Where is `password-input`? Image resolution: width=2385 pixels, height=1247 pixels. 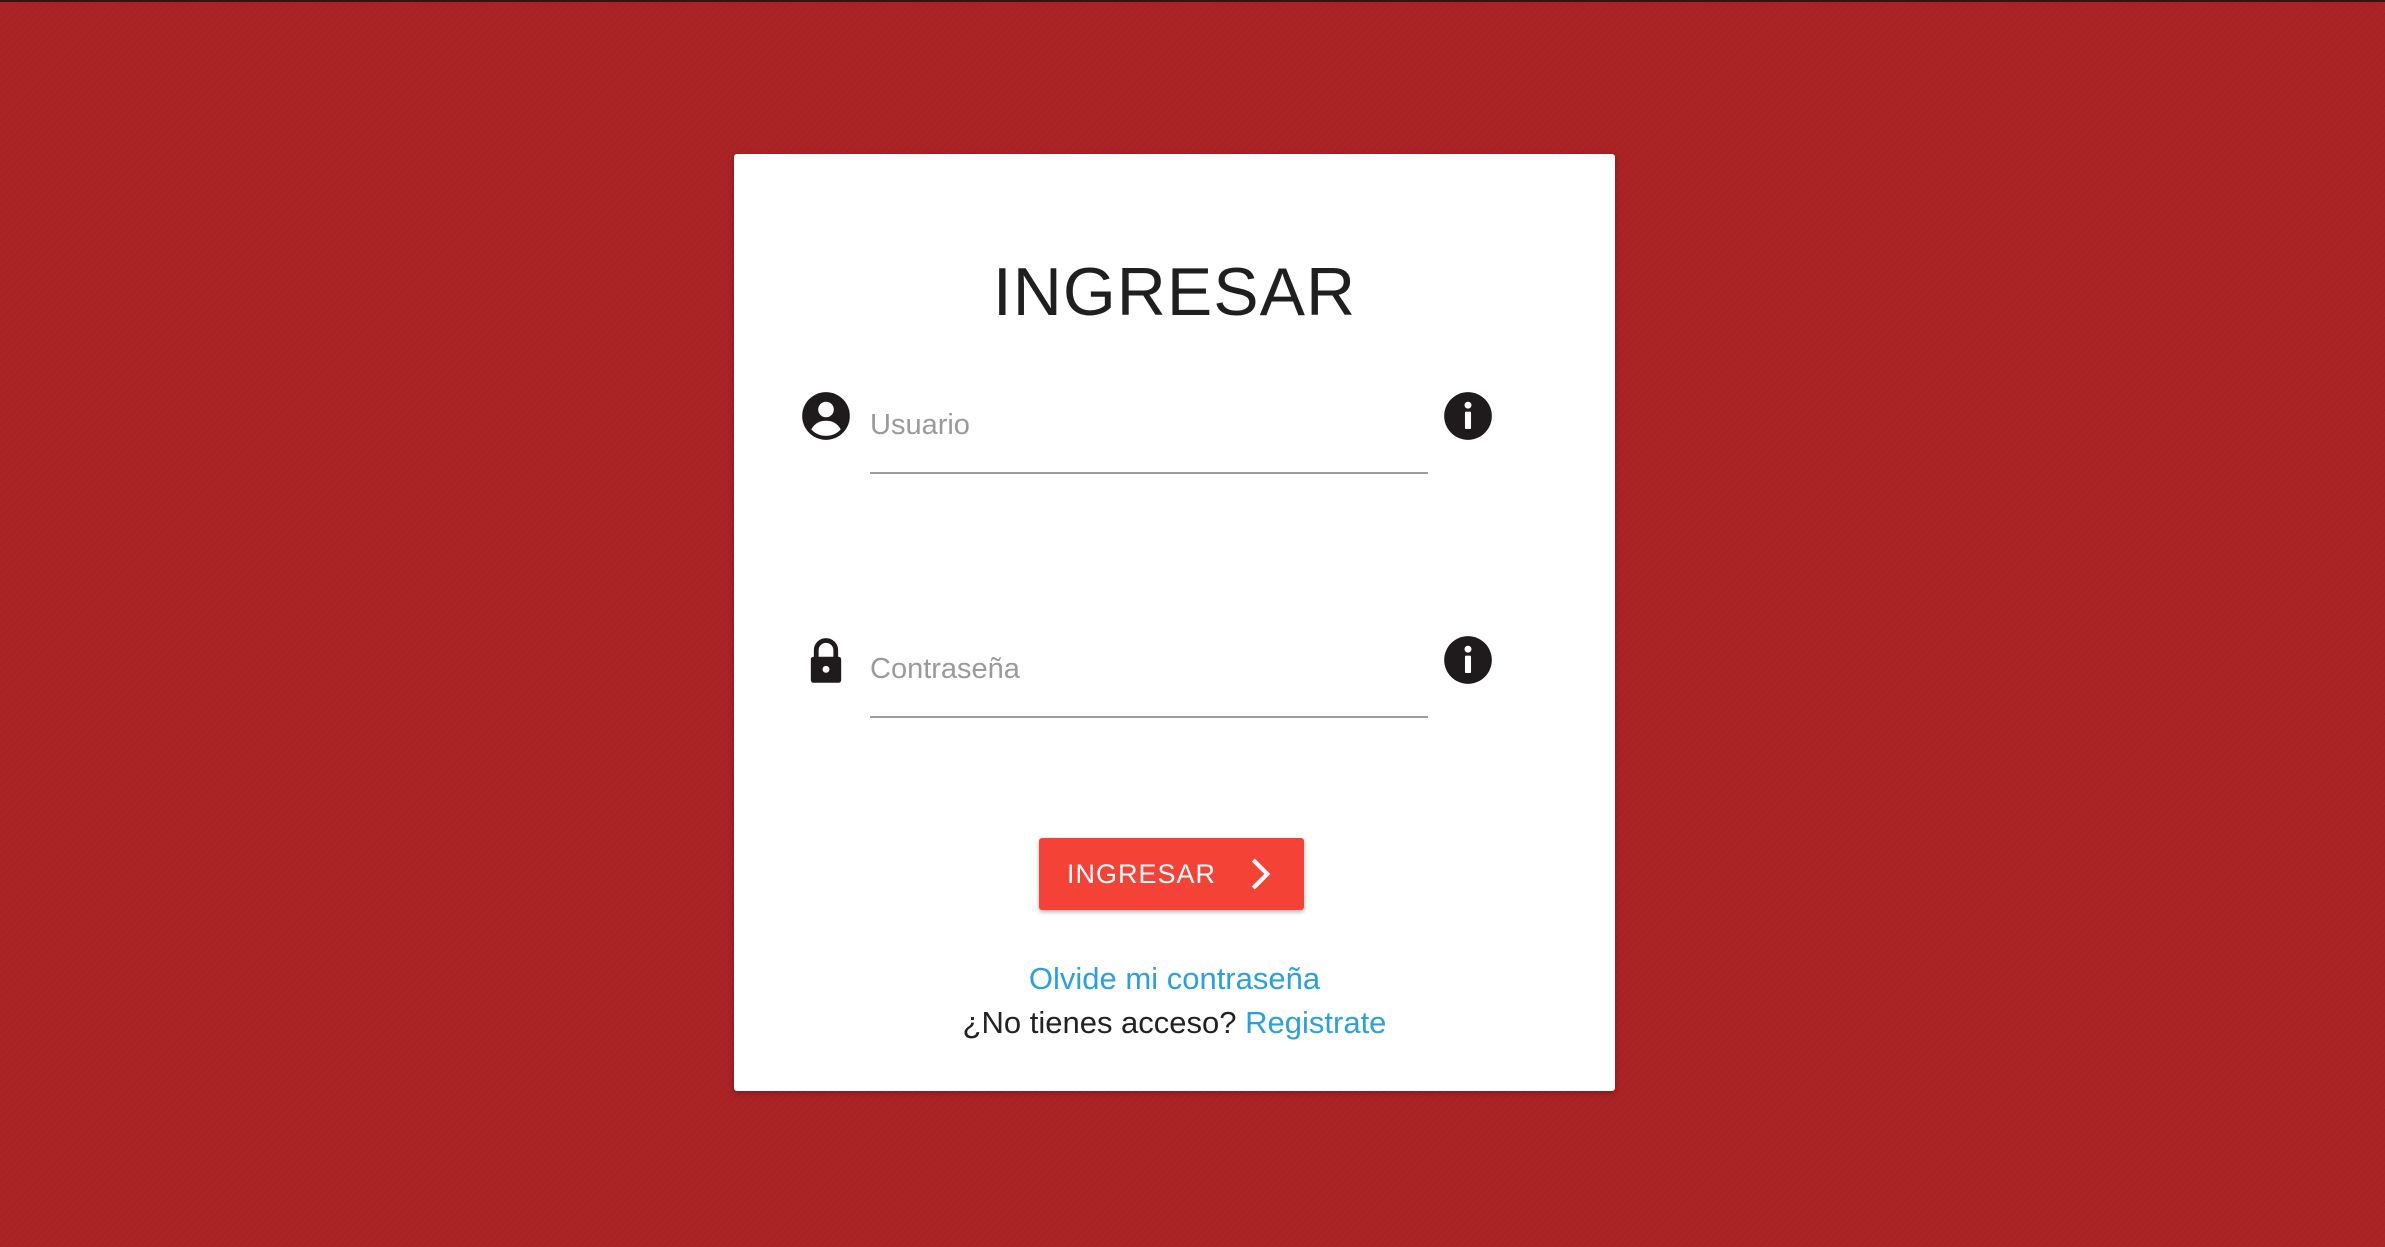
password-input is located at coordinates (1149, 669).